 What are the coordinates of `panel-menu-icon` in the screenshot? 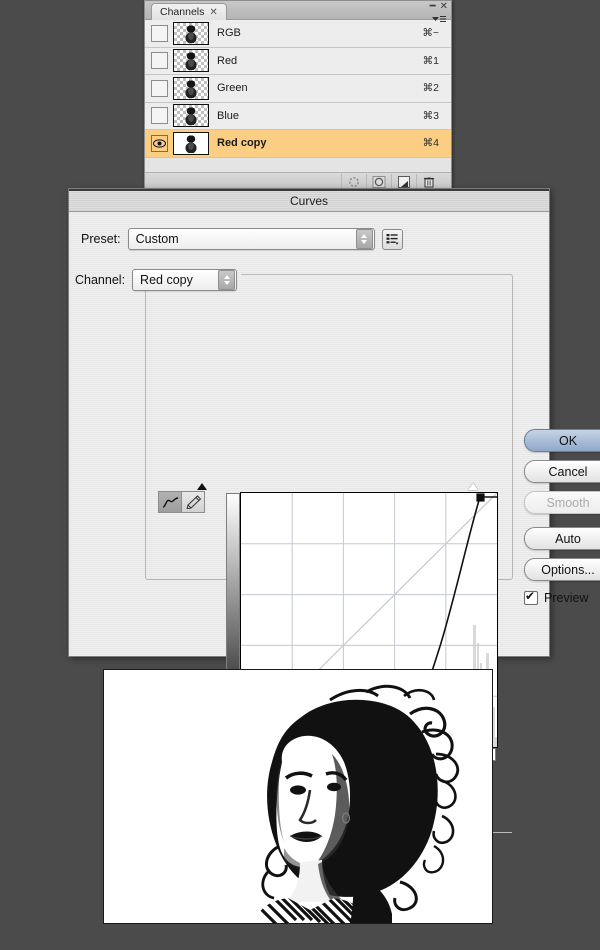 It's located at (439, 19).